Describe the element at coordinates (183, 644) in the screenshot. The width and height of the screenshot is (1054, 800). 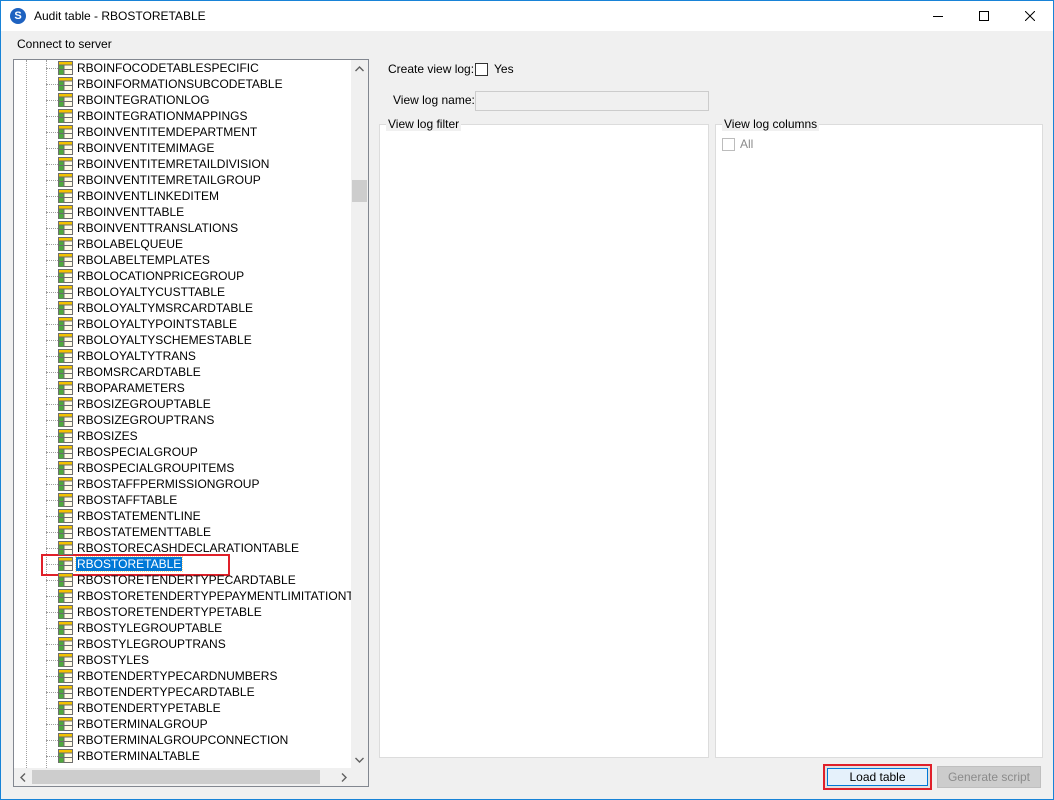
I see `tree-item: RBOSTYLEGROUPTRANS` at that location.